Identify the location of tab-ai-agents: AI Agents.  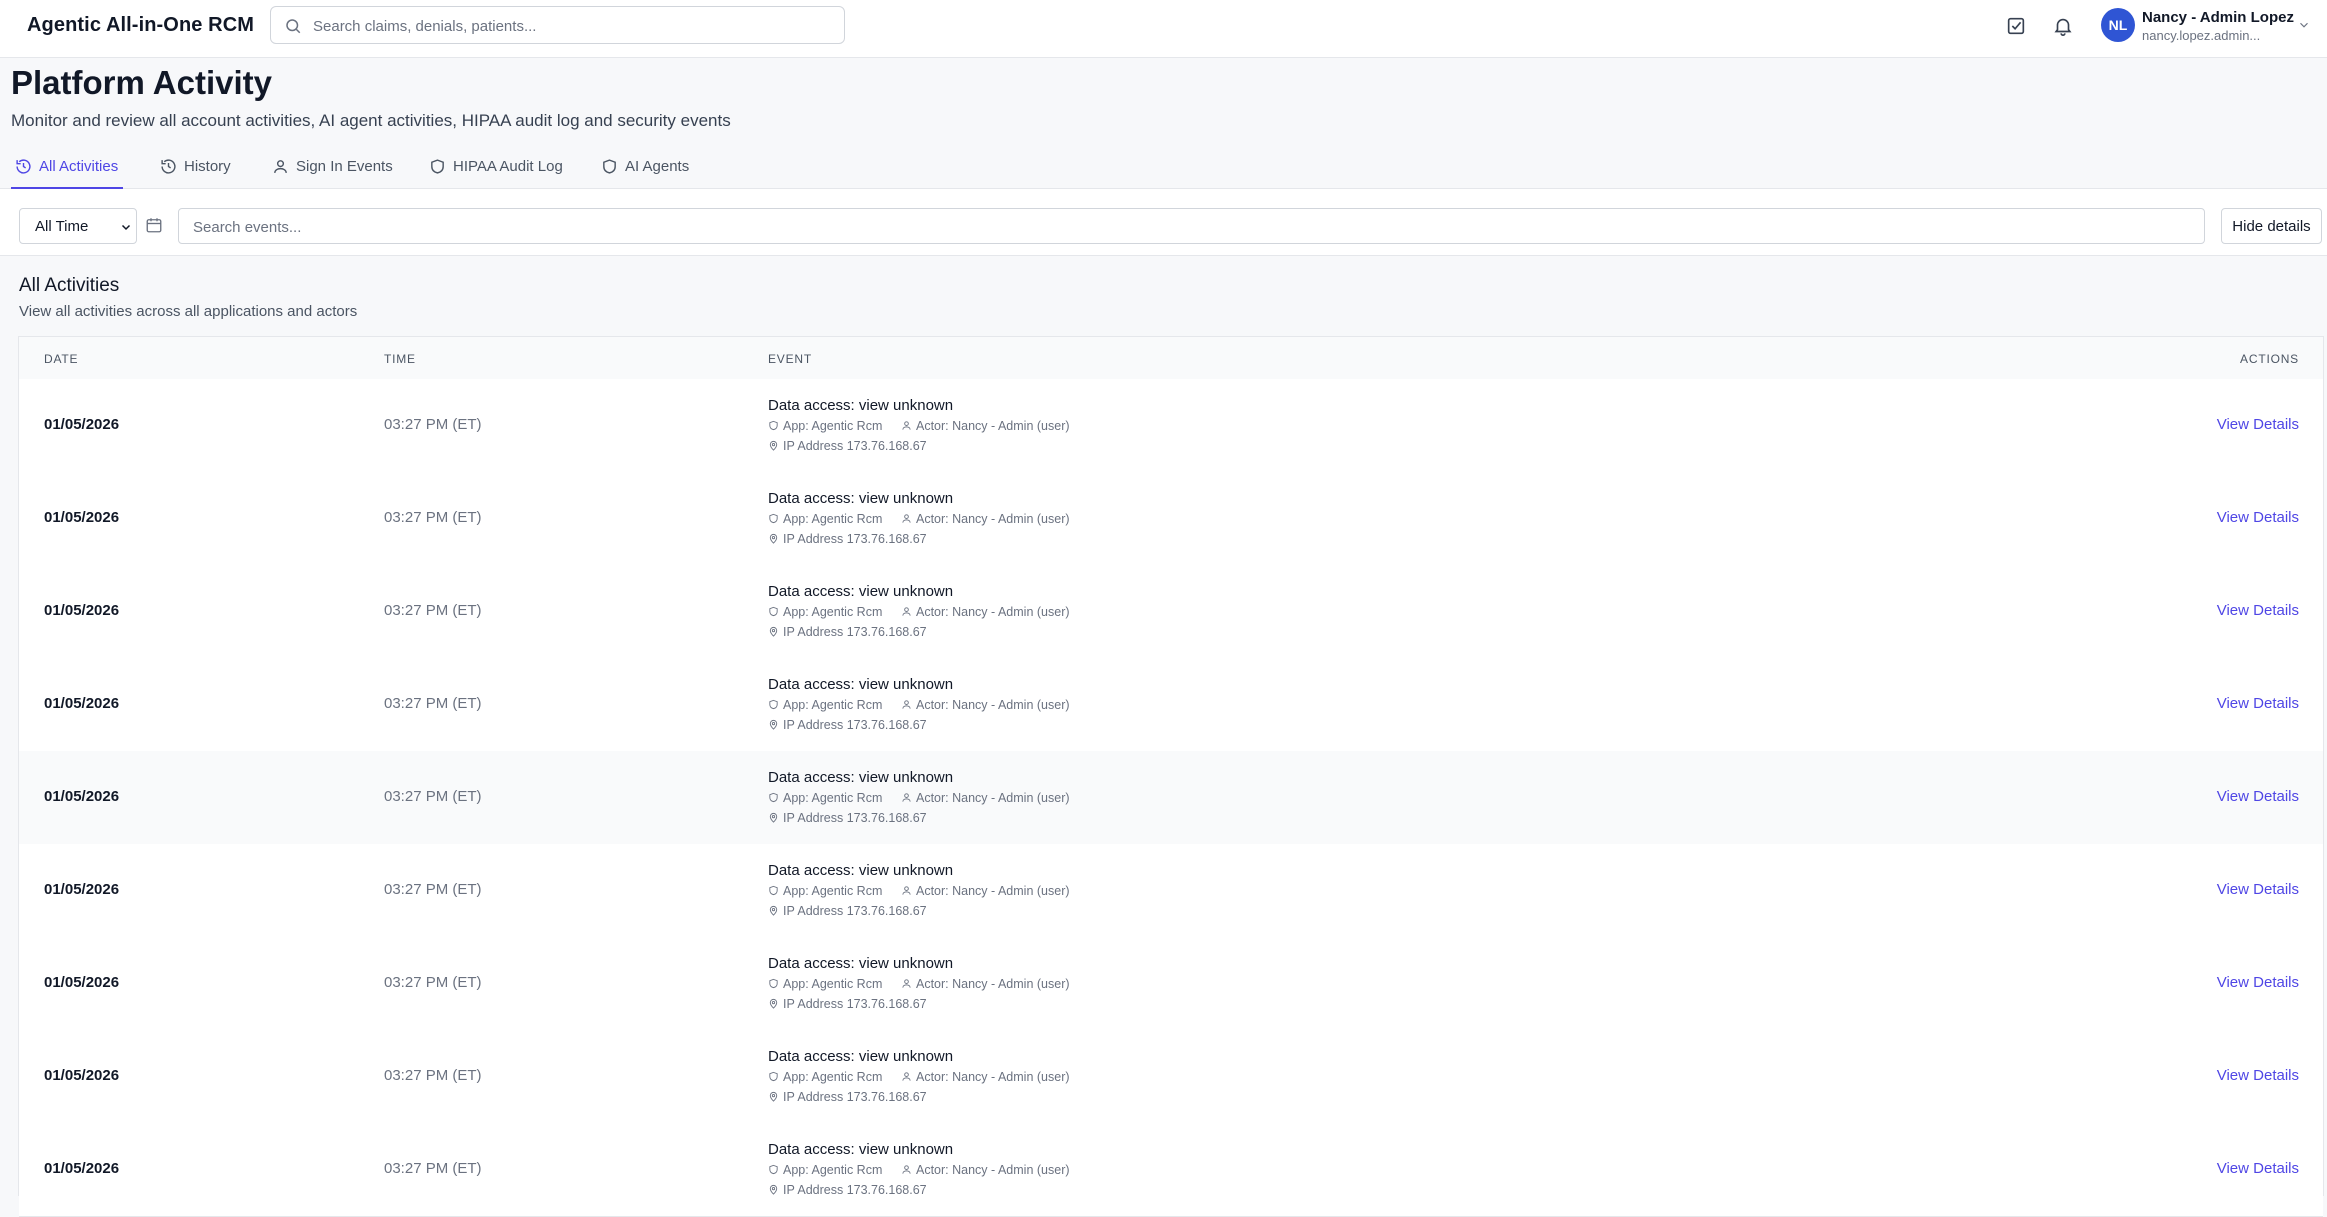
(645, 167).